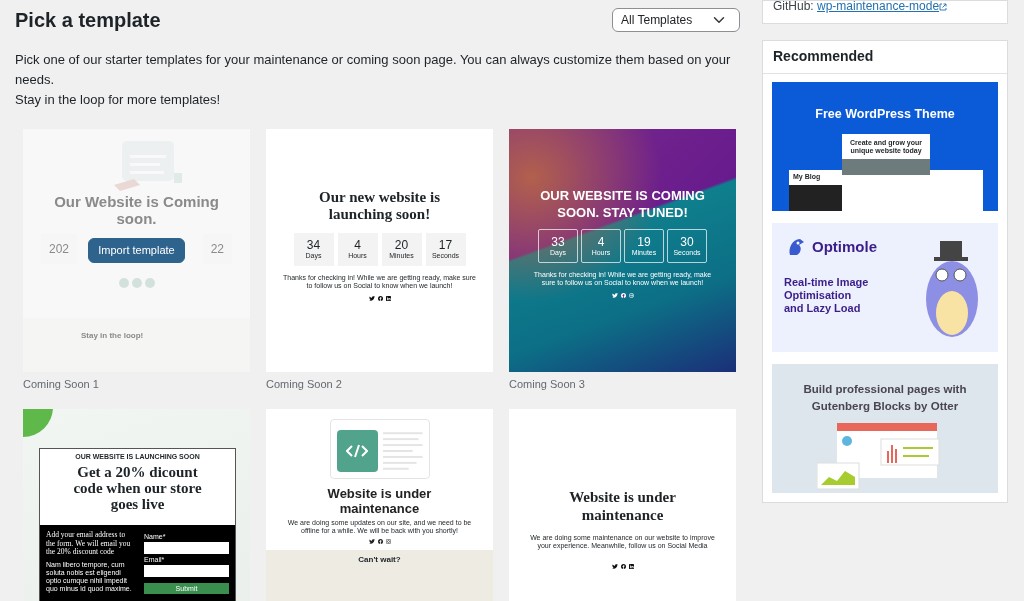  I want to click on template-heading: Get a 20% dicount code when our store goes live, so click(137, 488).